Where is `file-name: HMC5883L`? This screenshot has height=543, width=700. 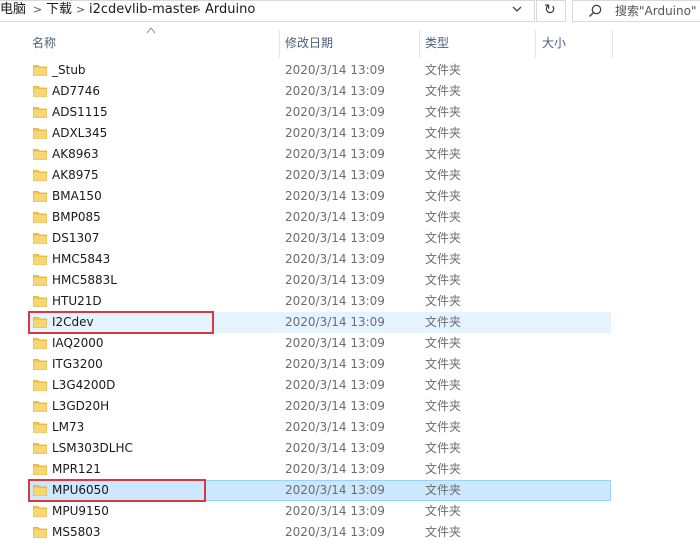
file-name: HMC5883L is located at coordinates (84, 280).